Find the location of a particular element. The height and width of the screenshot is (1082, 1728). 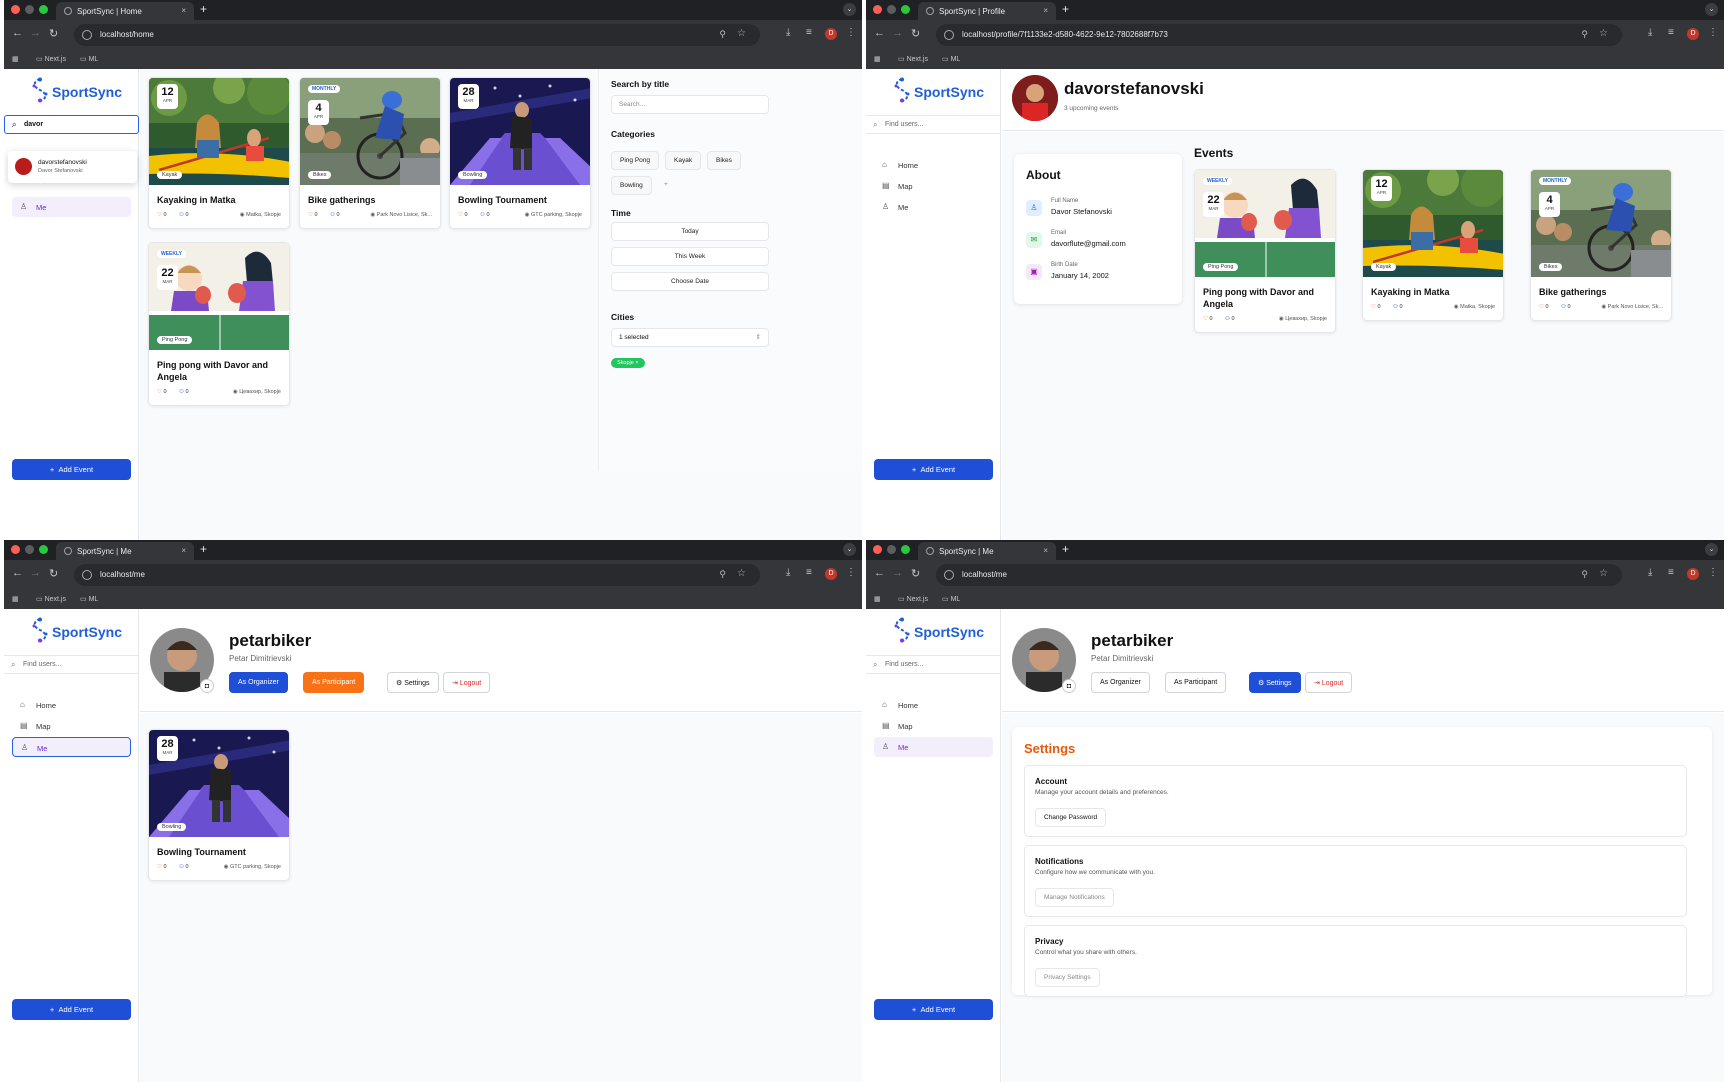

bookmark-nextjs: ▭ Next.js is located at coordinates (913, 59).